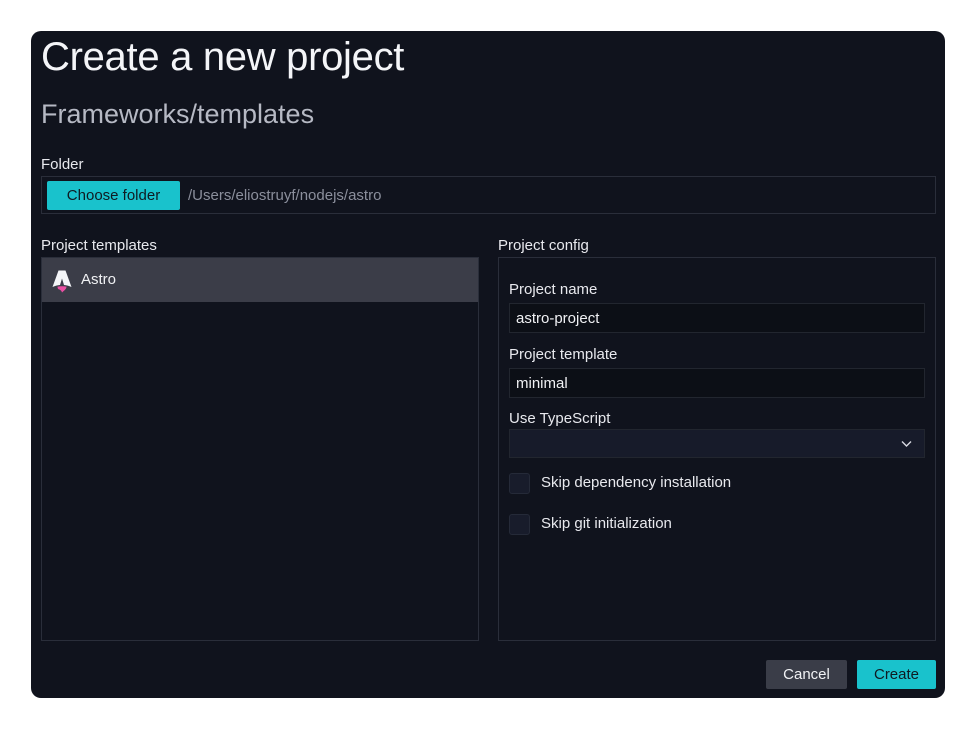 The image size is (976, 729). Describe the element at coordinates (99, 245) in the screenshot. I see `project-templates-label: Project templates` at that location.